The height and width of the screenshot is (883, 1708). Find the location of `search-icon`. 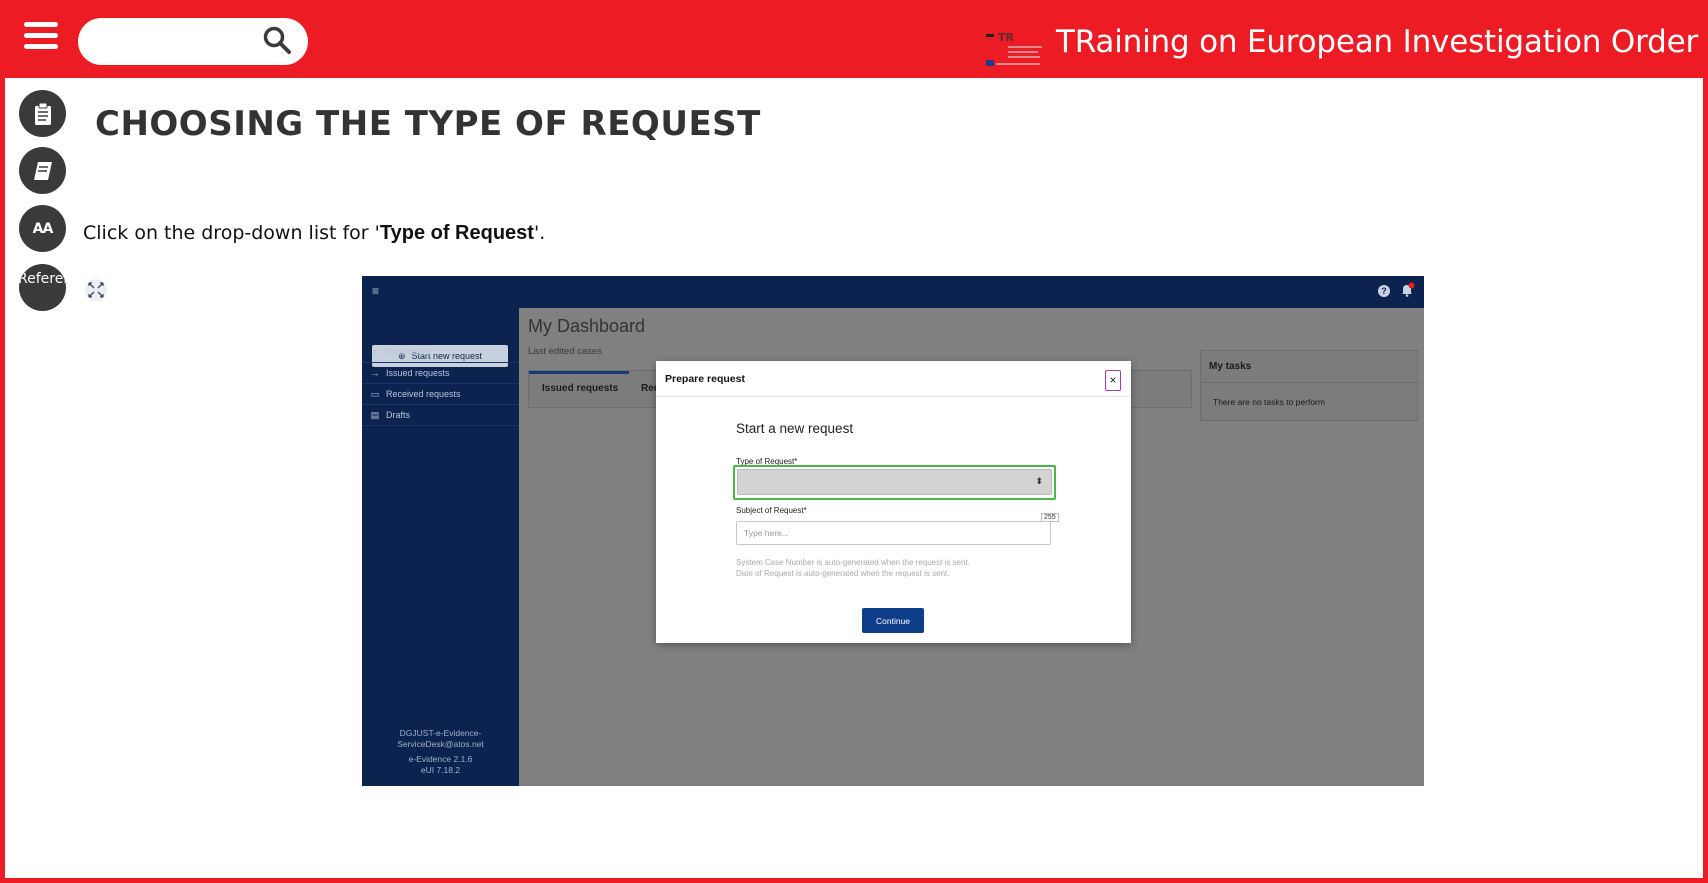

search-icon is located at coordinates (277, 40).